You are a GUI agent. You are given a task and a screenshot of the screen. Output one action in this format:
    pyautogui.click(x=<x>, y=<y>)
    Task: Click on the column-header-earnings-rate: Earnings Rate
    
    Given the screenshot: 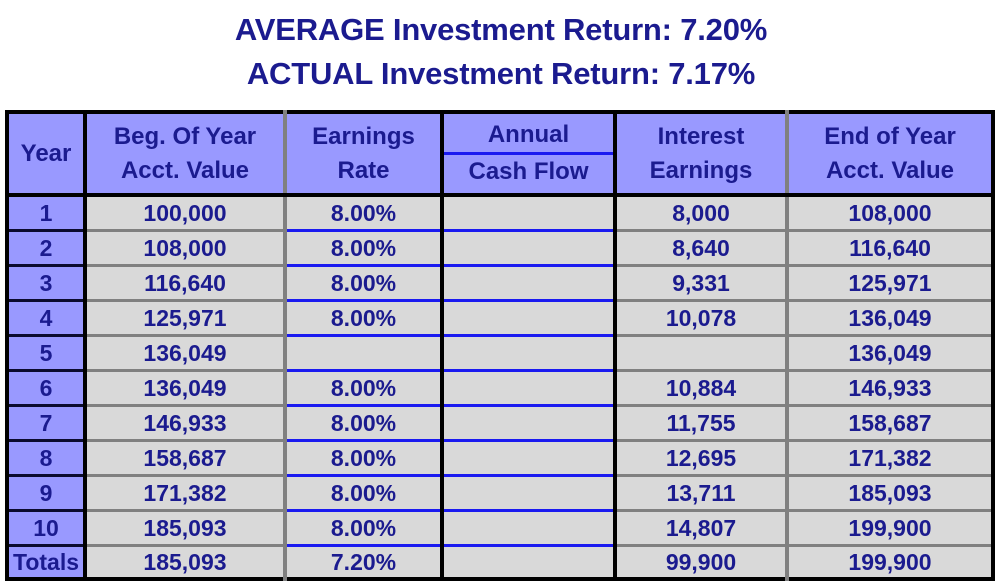 What is the action you would take?
    pyautogui.click(x=364, y=154)
    